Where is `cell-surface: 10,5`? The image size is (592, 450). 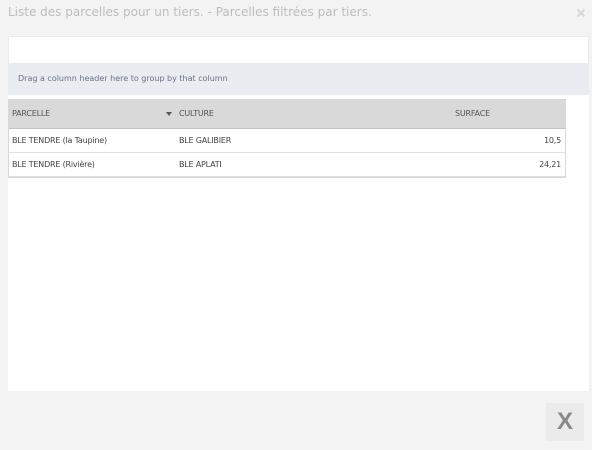
cell-surface: 10,5 is located at coordinates (552, 140).